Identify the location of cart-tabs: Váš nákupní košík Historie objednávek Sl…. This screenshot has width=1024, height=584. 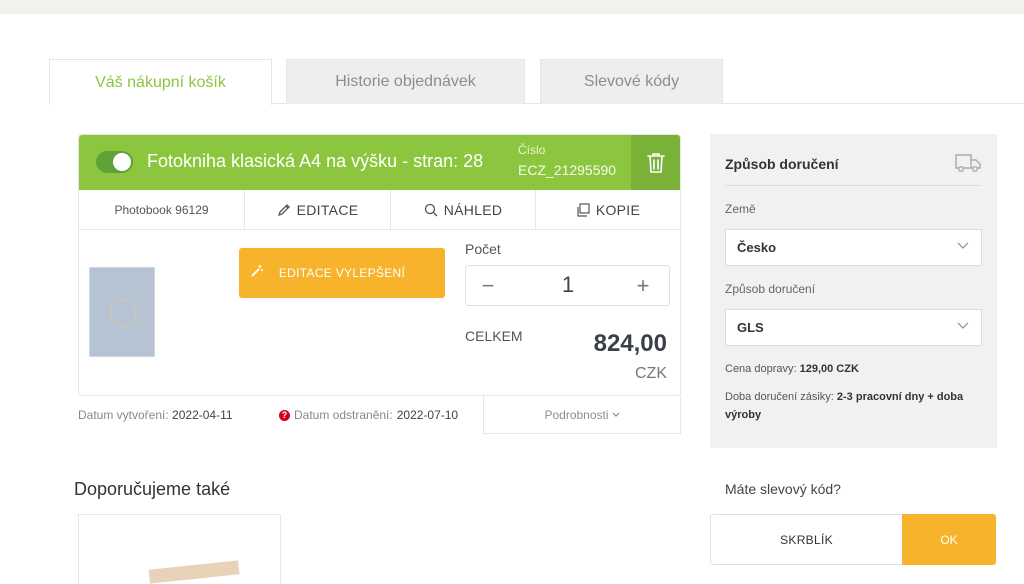
(536, 82).